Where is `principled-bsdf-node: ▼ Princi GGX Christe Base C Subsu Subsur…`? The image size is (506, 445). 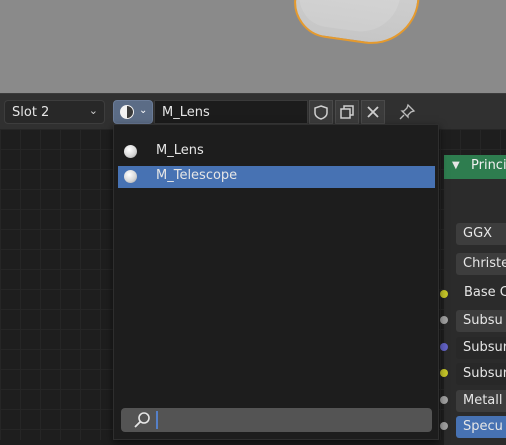 principled-bsdf-node: ▼ Princi GGX Christe Base C Subsu Subsur… is located at coordinates (473, 300).